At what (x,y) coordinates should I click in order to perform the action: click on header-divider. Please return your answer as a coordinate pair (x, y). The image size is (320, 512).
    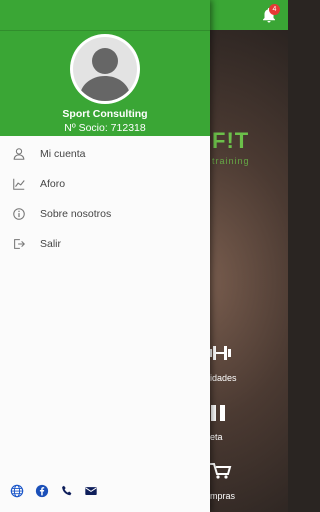
    Looking at the image, I should click on (105, 30).